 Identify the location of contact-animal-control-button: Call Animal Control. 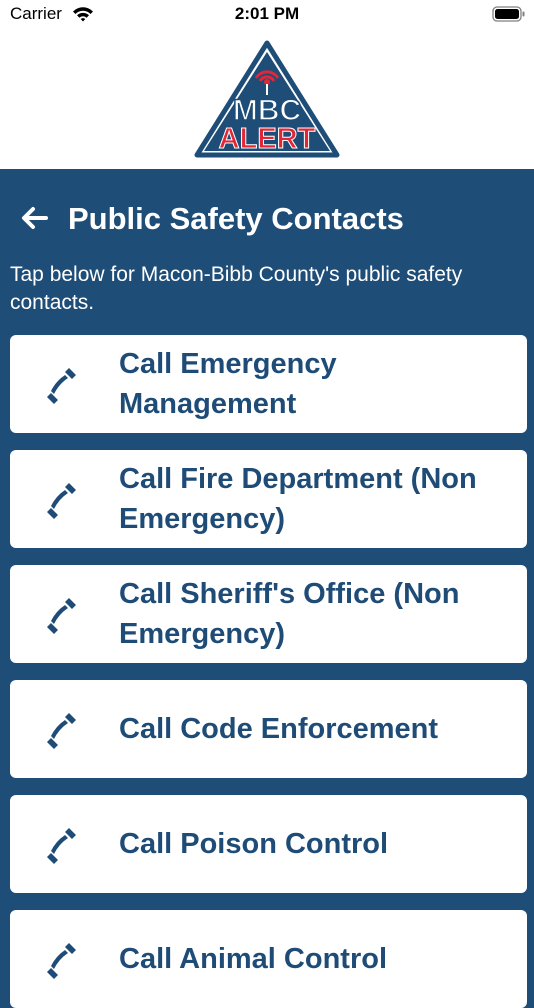
(268, 959).